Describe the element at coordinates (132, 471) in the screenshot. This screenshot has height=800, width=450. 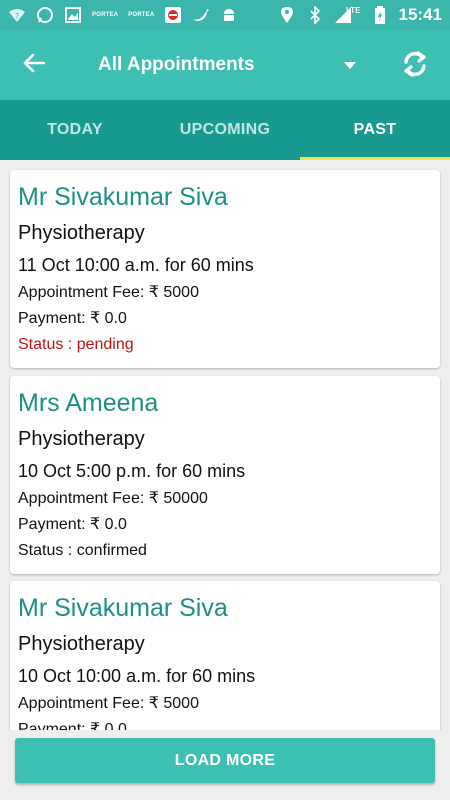
I see `appointment-time: 10 Oct 5:00 p.m. for 60 mins` at that location.